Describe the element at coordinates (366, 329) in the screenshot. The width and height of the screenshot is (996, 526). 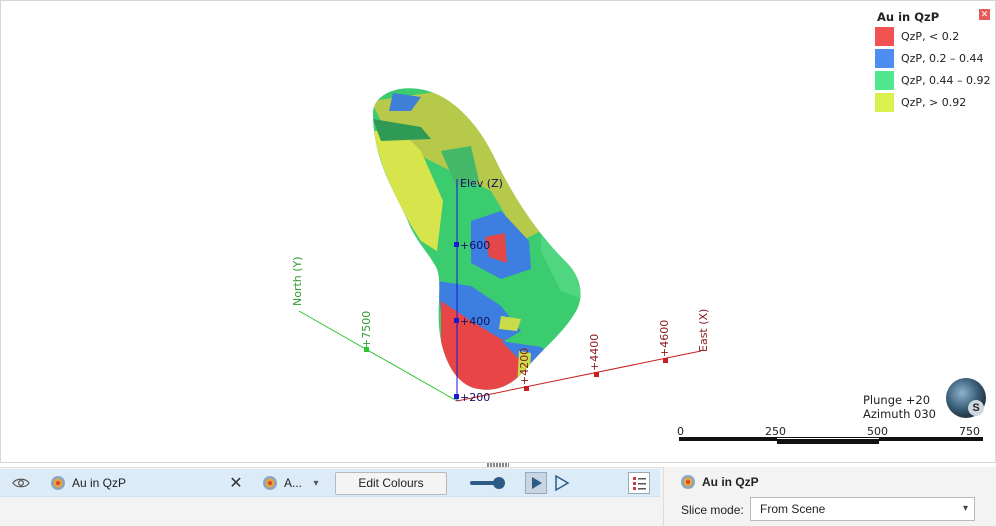
I see `north-tick-7500: +7500` at that location.